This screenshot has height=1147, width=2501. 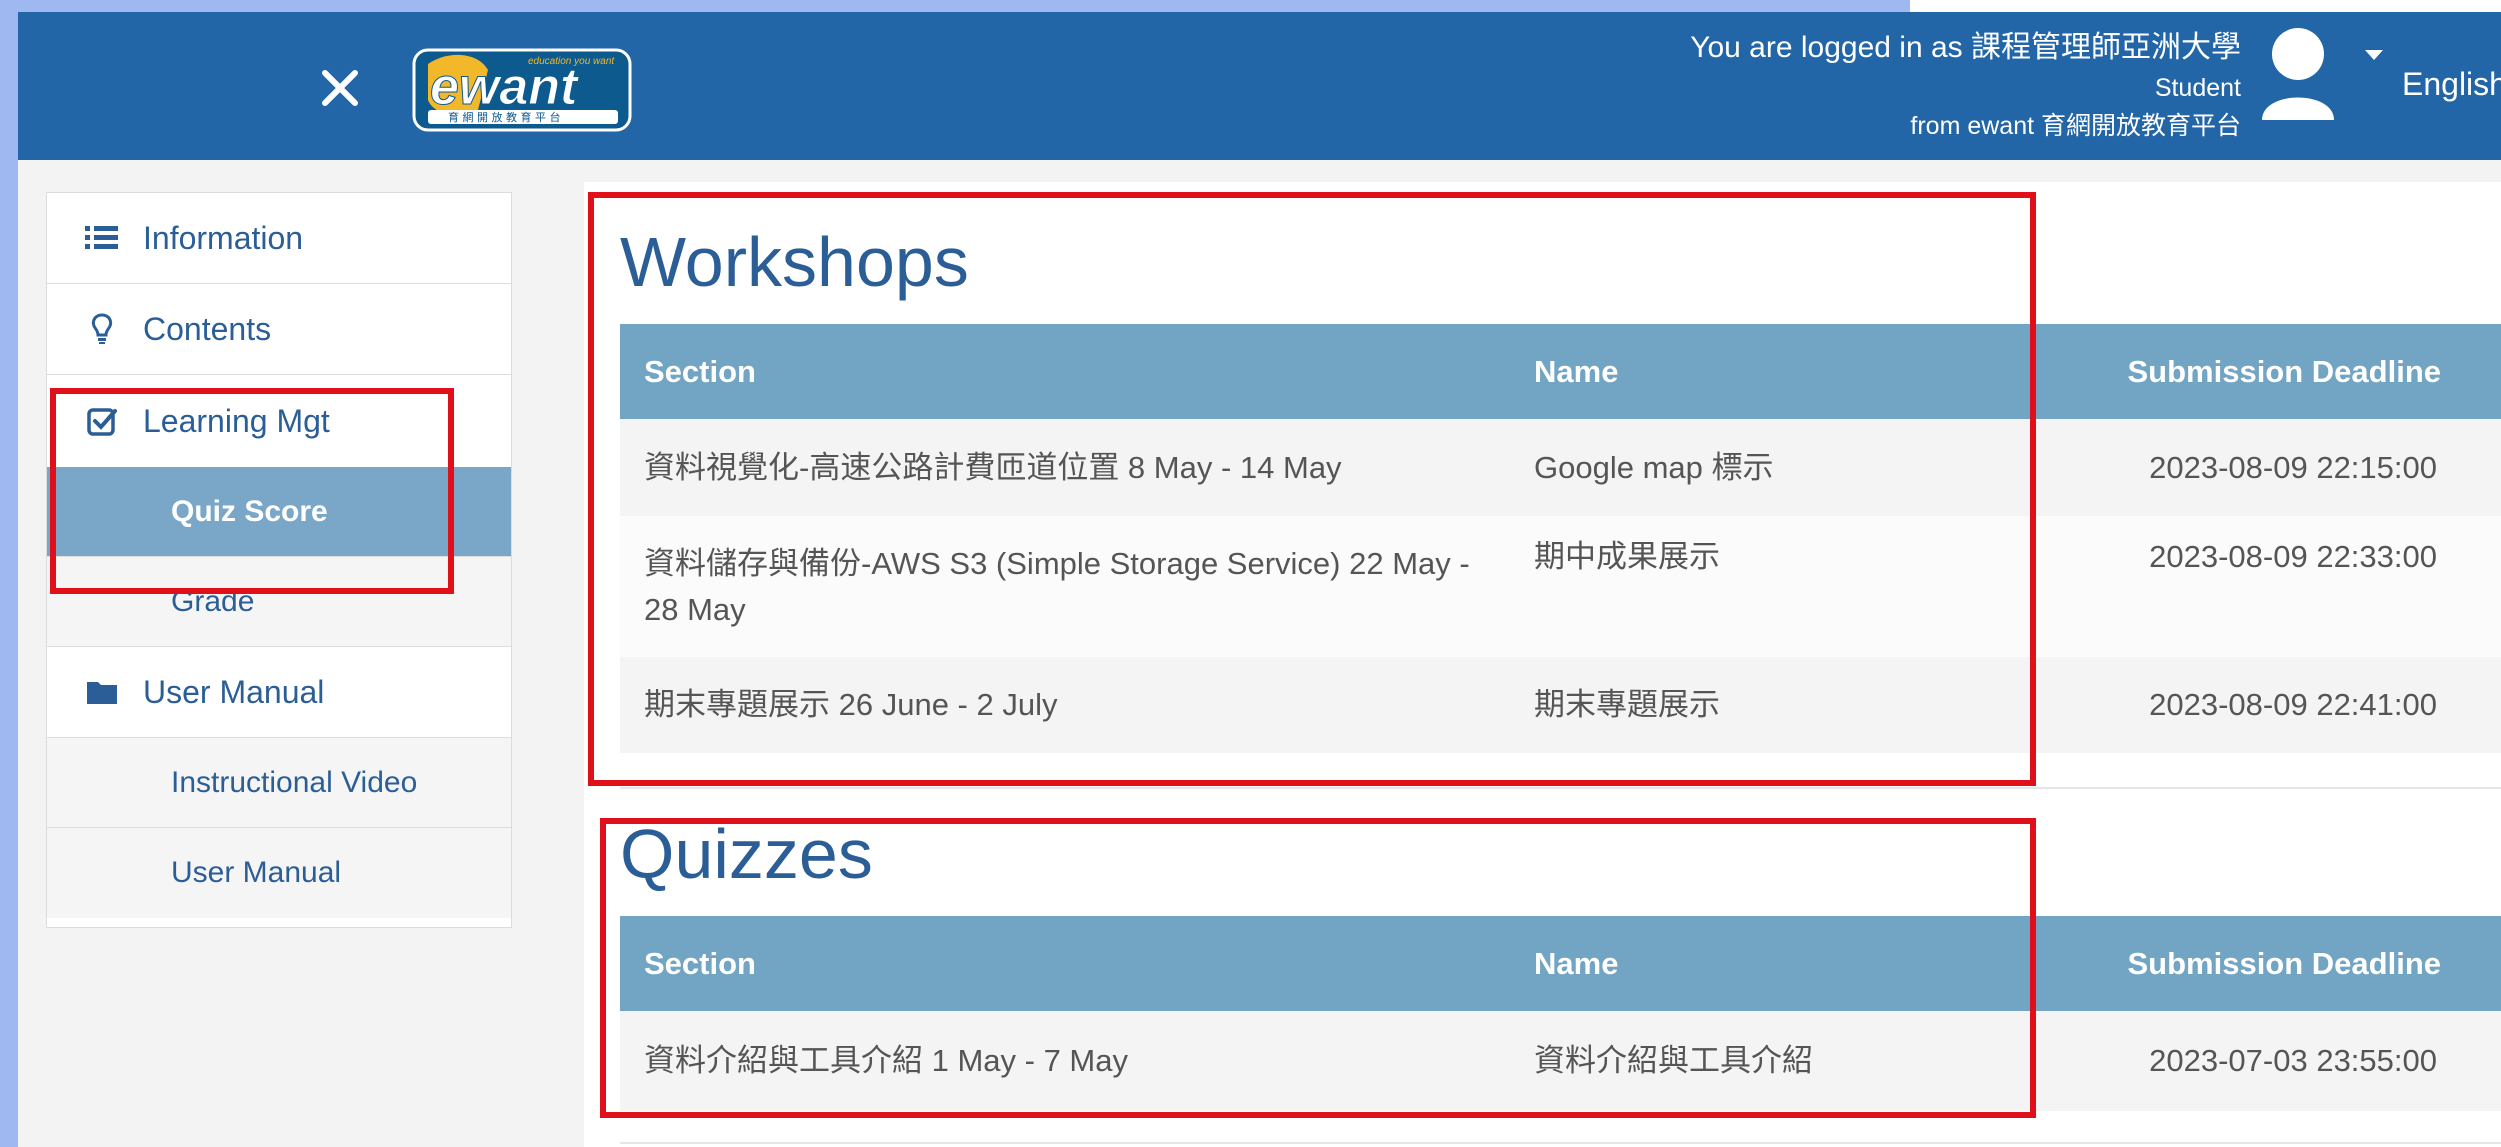 I want to click on sidebar-item-user-manual: User Manual, so click(x=279, y=692).